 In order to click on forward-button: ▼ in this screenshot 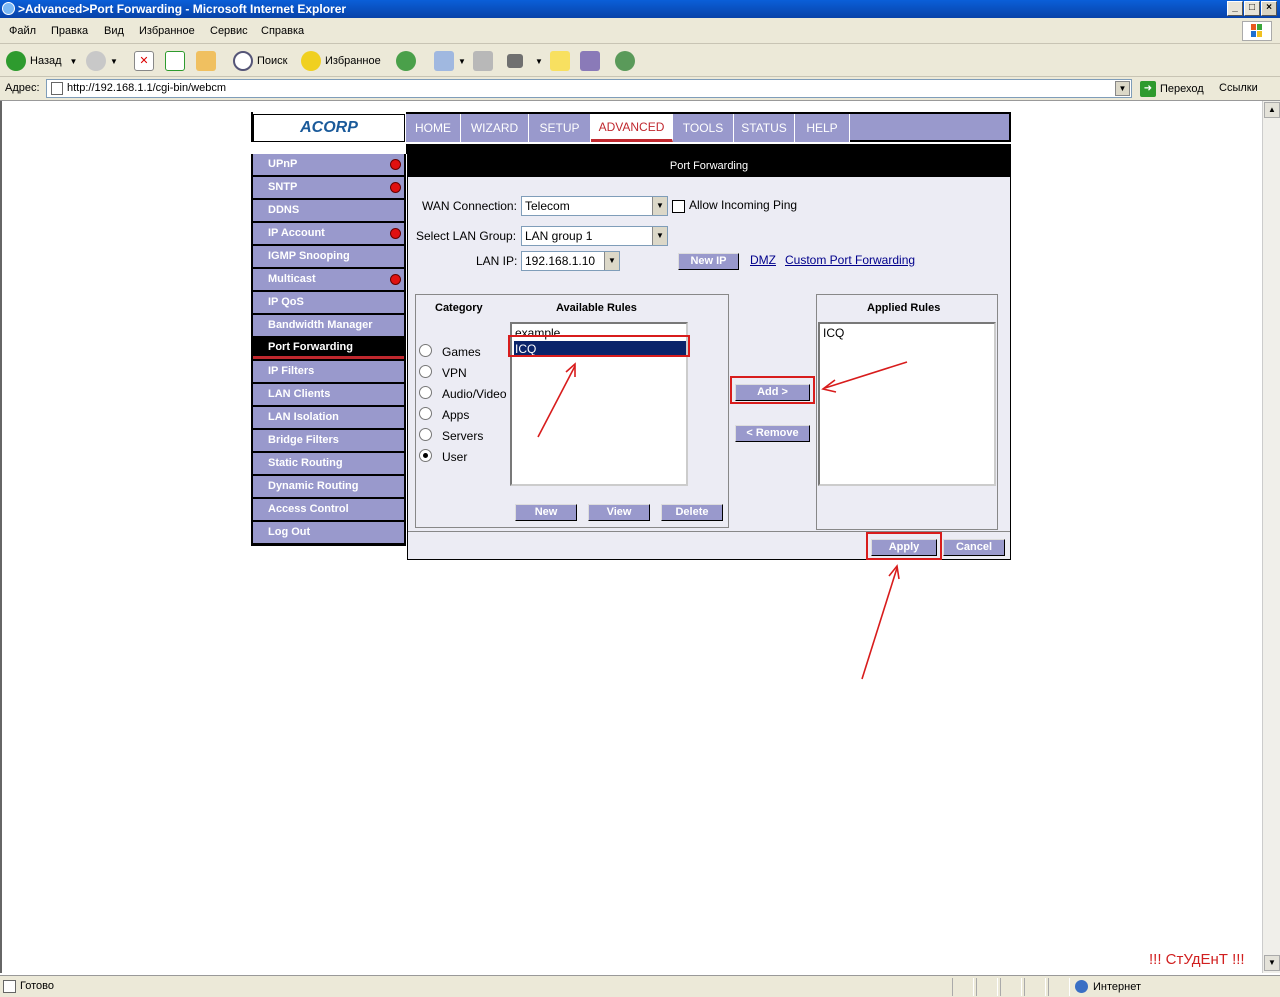, I will do `click(102, 61)`.